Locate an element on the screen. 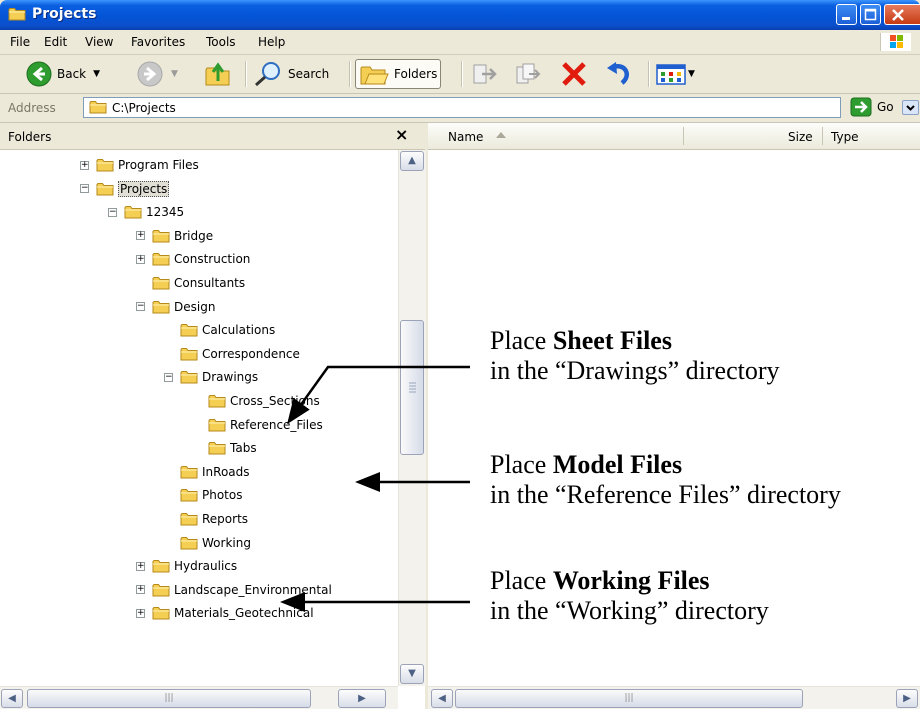  tree-node-projects: Projects is located at coordinates (133, 189).